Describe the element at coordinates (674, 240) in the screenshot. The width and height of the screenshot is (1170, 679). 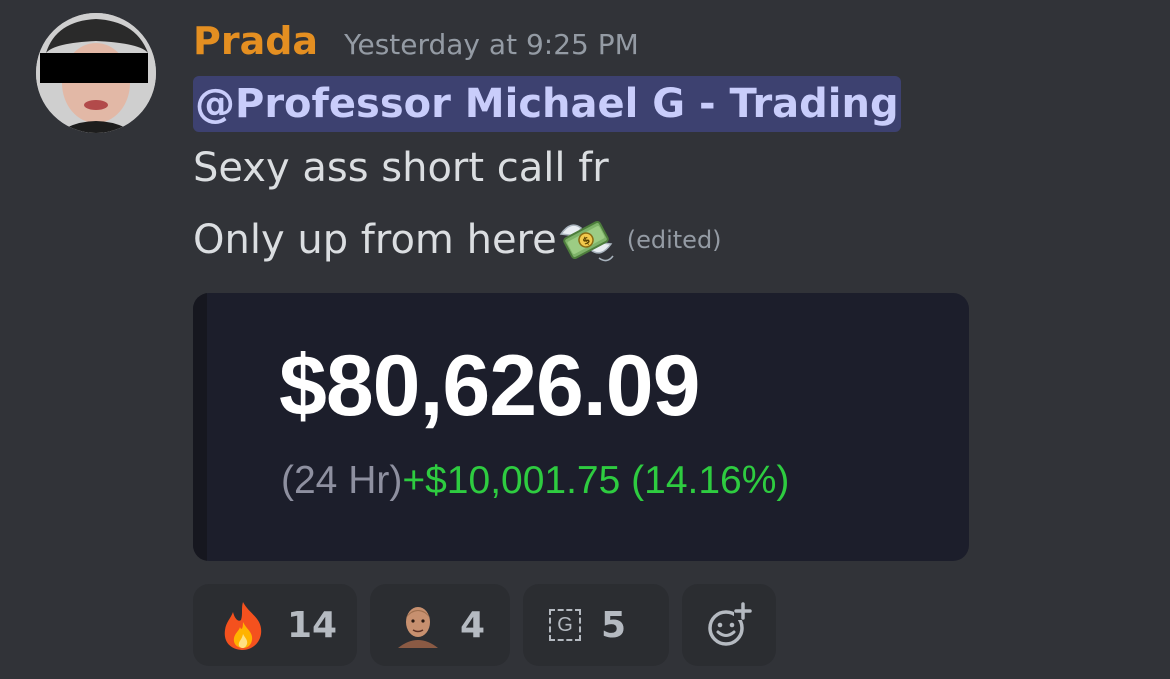
I see `edited-label: (edited)` at that location.